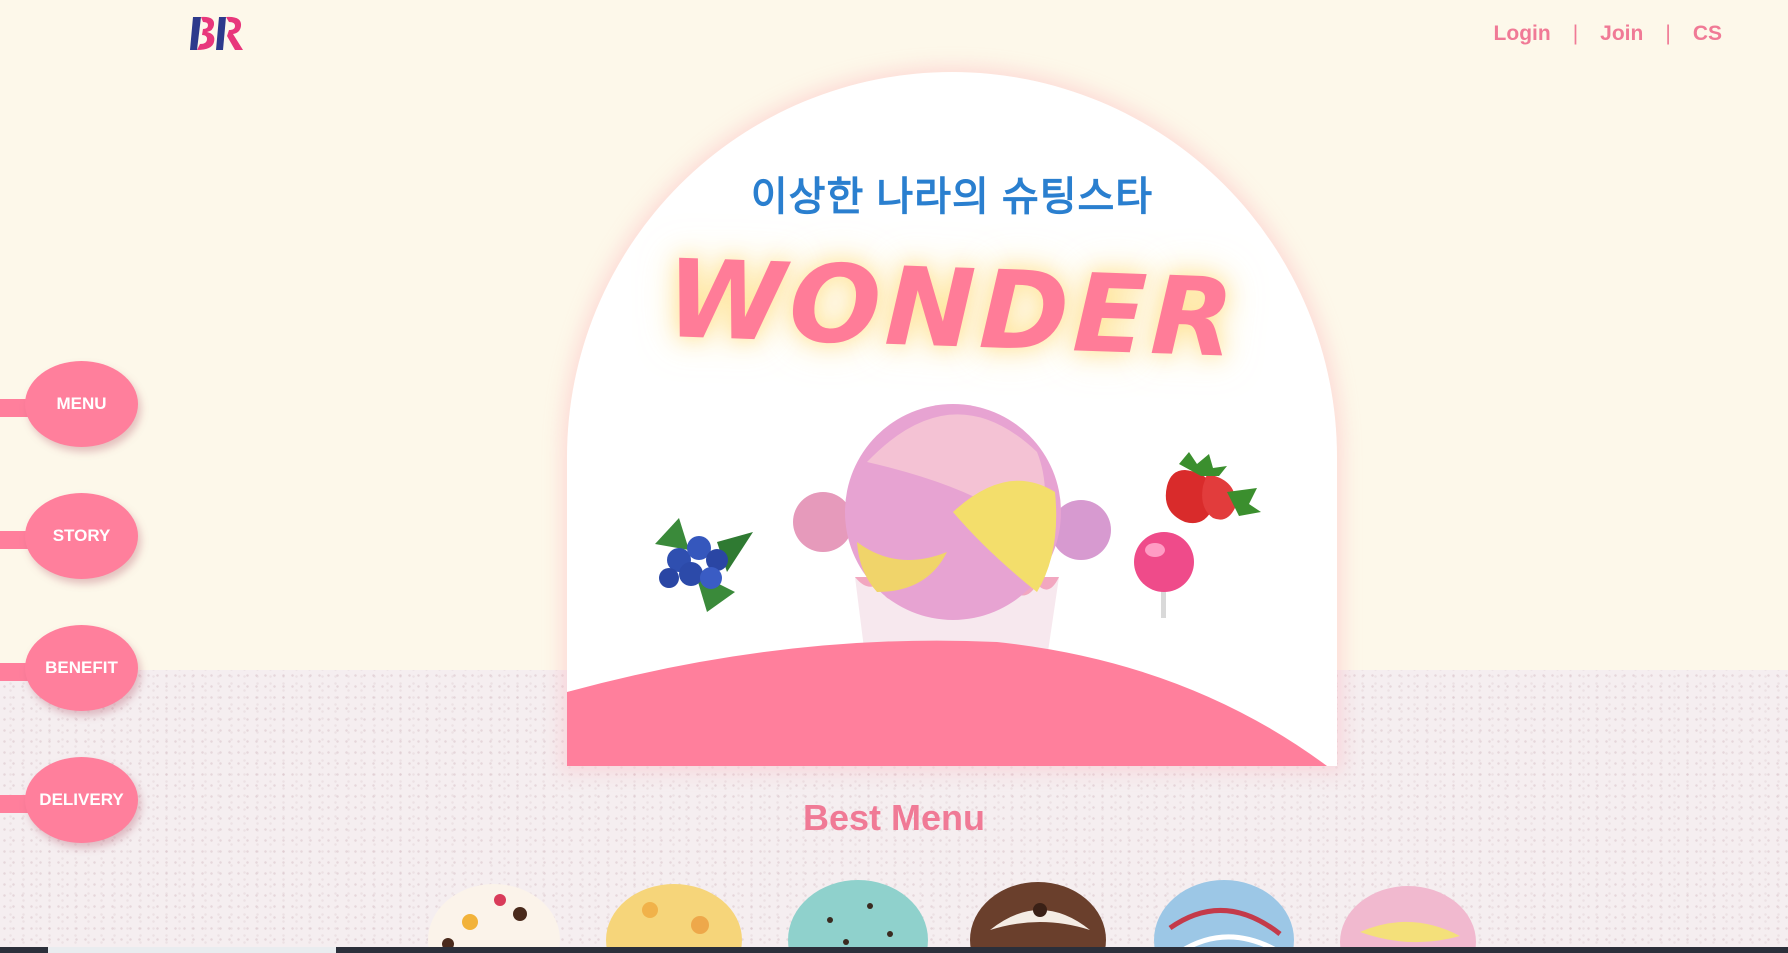 This screenshot has width=1788, height=953. Describe the element at coordinates (704, 565) in the screenshot. I see `blueberry-icon` at that location.